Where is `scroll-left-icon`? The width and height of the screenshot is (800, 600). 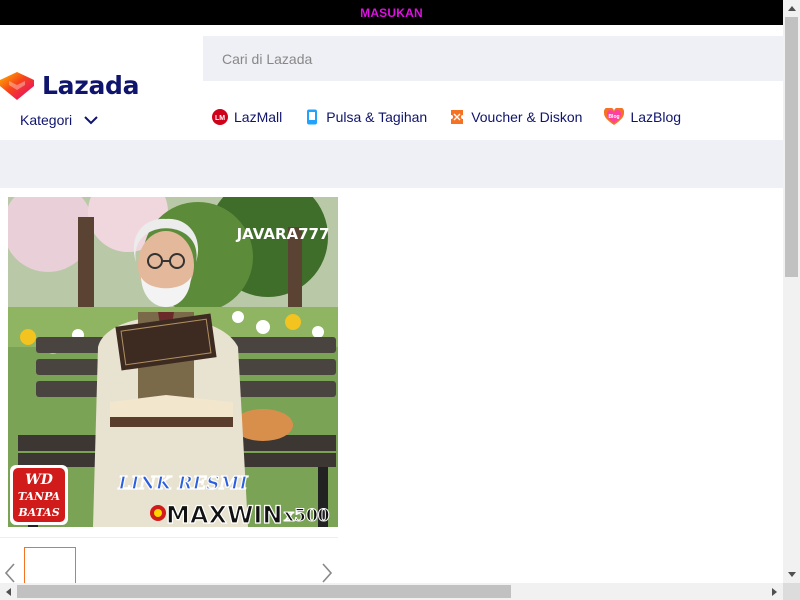 scroll-left-icon is located at coordinates (8, 591).